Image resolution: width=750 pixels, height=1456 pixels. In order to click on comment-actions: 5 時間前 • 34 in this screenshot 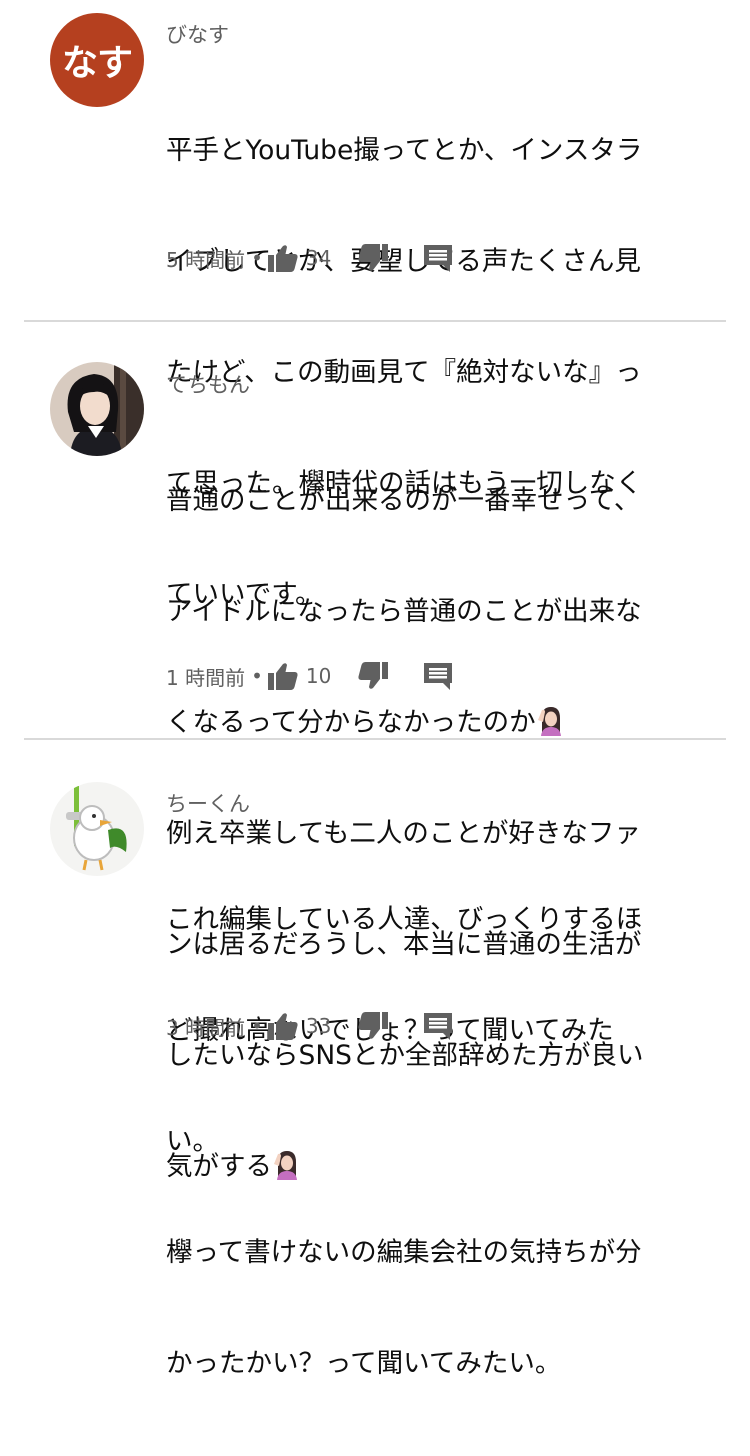, I will do `click(309, 258)`.